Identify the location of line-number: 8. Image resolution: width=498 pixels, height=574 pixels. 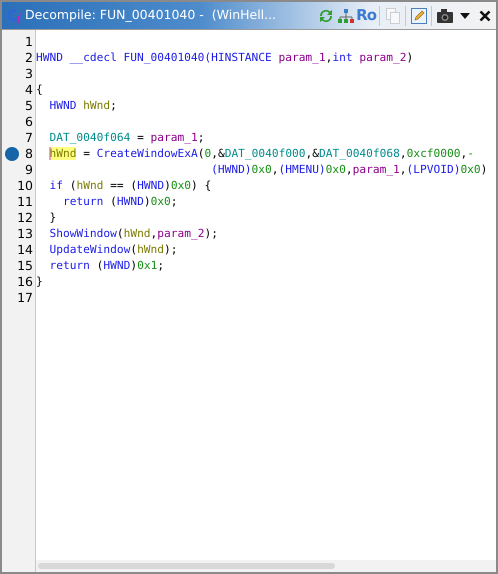
(29, 154).